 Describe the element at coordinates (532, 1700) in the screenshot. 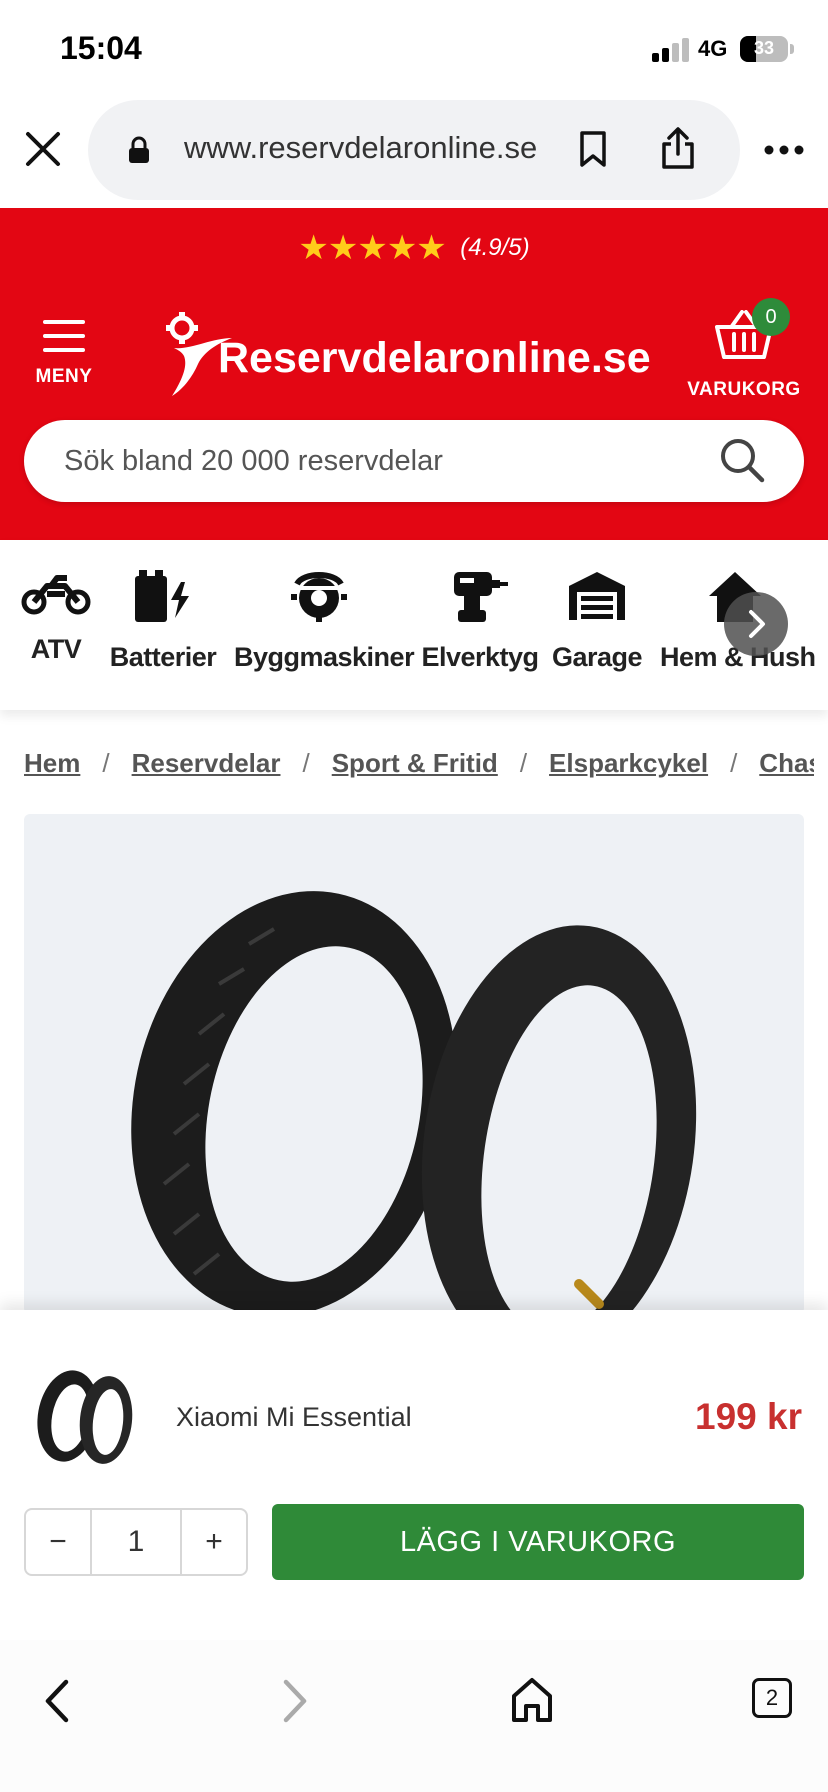

I see `home-icon` at that location.